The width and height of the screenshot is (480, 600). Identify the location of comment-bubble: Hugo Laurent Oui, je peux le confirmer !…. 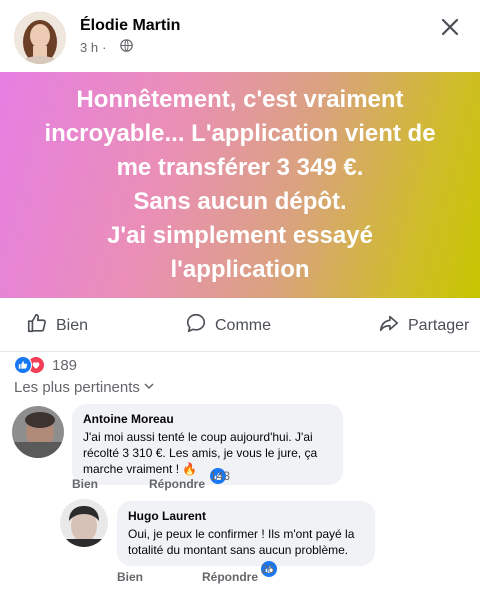
(246, 533).